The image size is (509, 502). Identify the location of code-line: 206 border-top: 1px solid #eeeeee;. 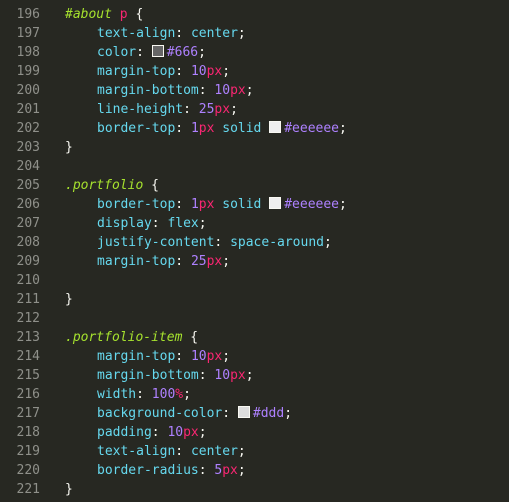
(254, 204).